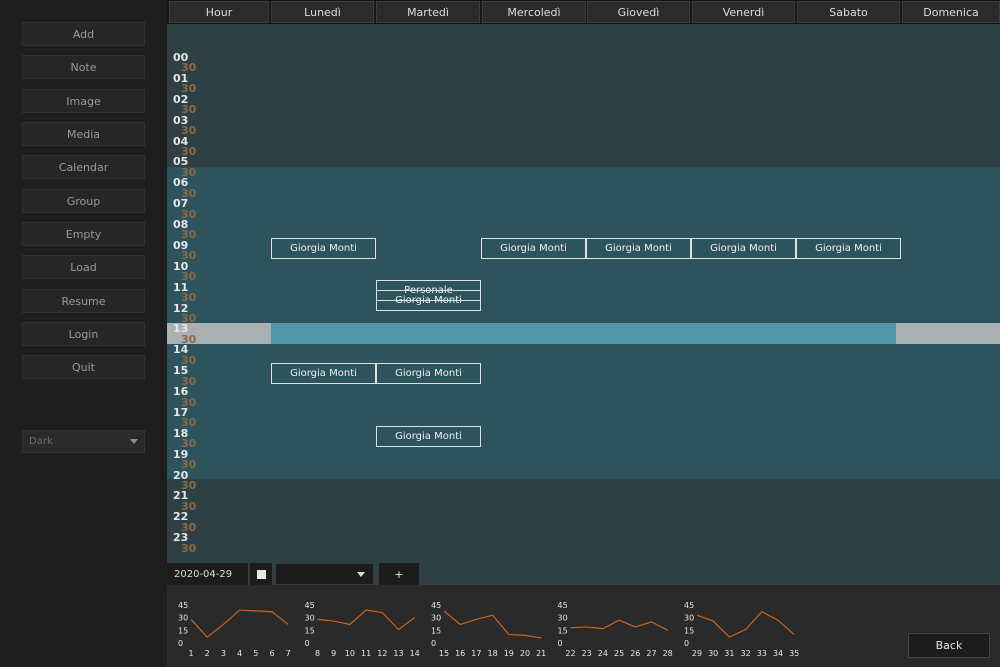 This screenshot has width=1000, height=667. Describe the element at coordinates (778, 653) in the screenshot. I see `x-tick-label: 34` at that location.